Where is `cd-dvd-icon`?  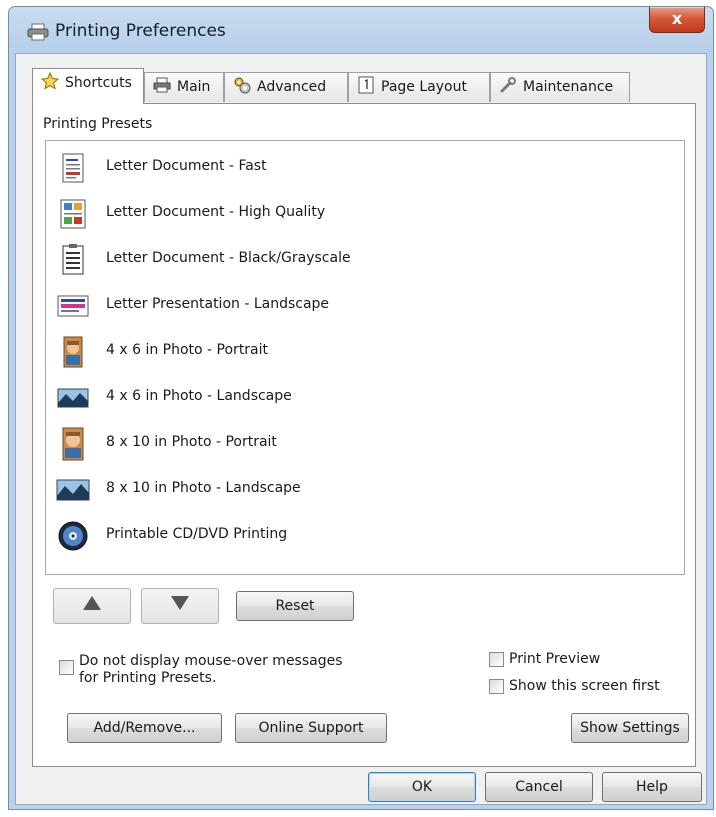 cd-dvd-icon is located at coordinates (73, 536).